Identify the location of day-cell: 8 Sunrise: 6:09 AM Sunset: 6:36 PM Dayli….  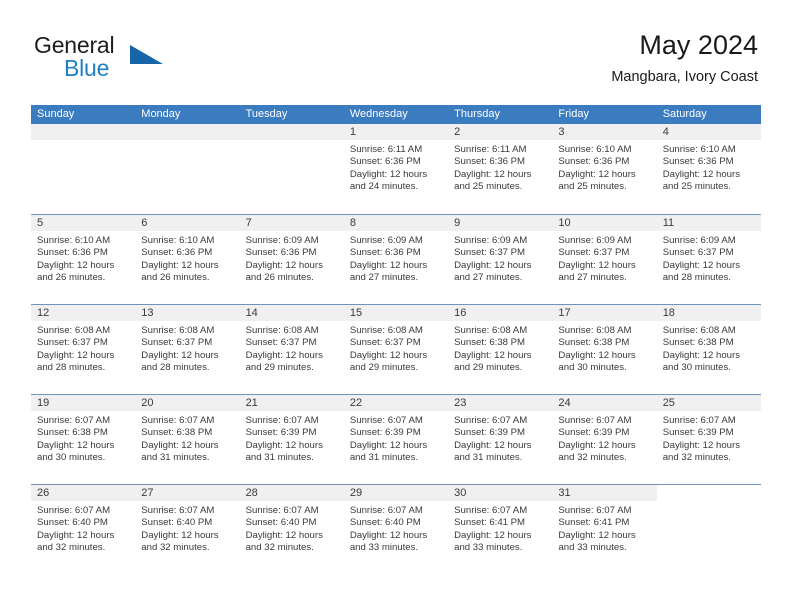
(396, 259).